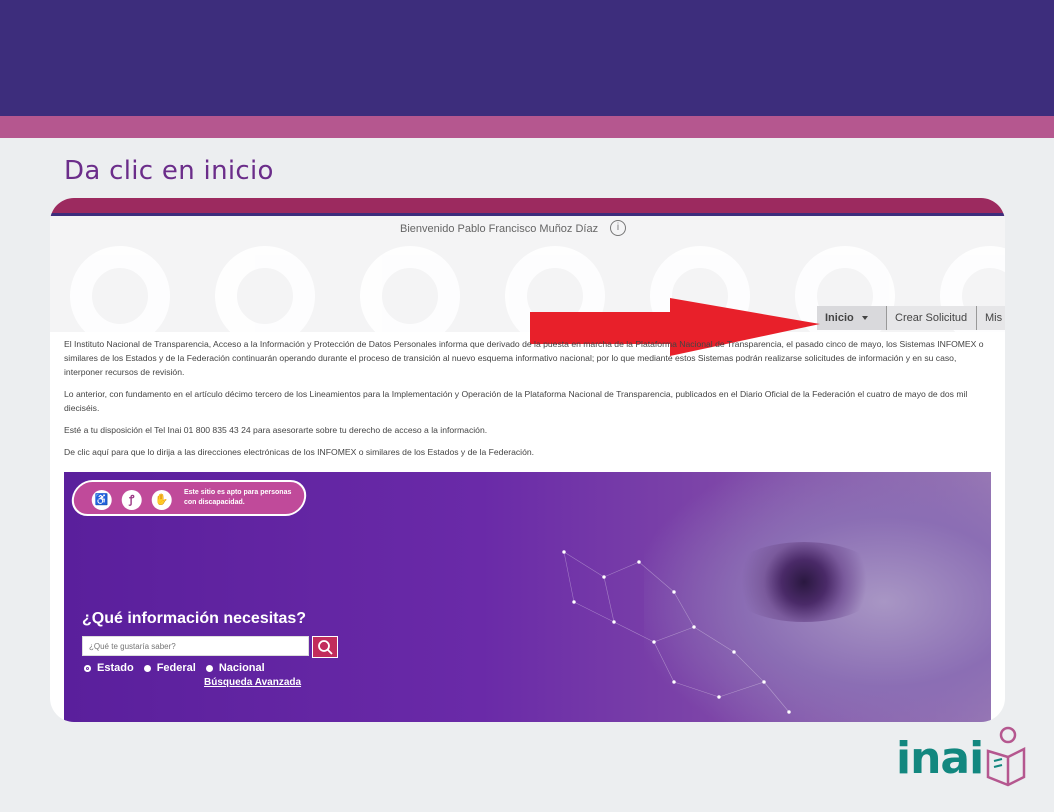 This screenshot has height=812, width=1054. Describe the element at coordinates (161, 500) in the screenshot. I see `sign-language-icon: ✋` at that location.